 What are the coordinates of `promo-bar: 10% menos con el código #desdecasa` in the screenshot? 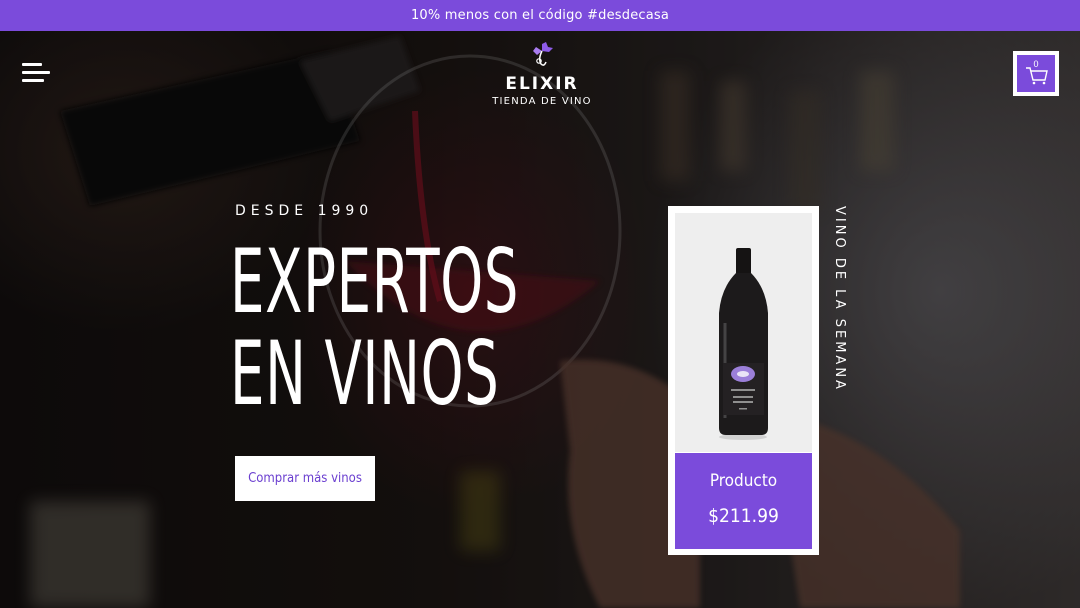 It's located at (540, 15).